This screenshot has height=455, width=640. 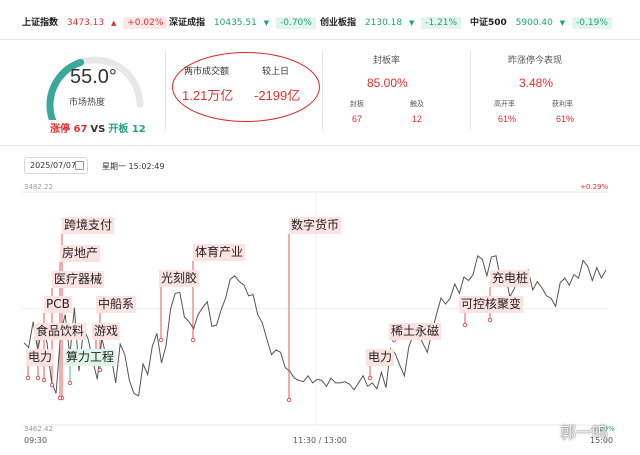 I want to click on index-item-szse: 深证成指 10435.51 ▼ -0.70%, so click(x=242, y=22).